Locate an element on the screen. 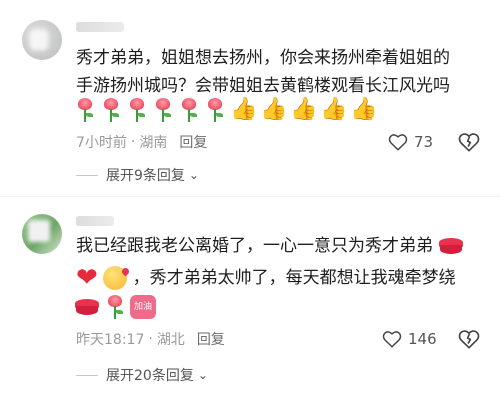 The width and height of the screenshot is (500, 400). expand-replies-label: 展开20条回复 is located at coordinates (150, 376).